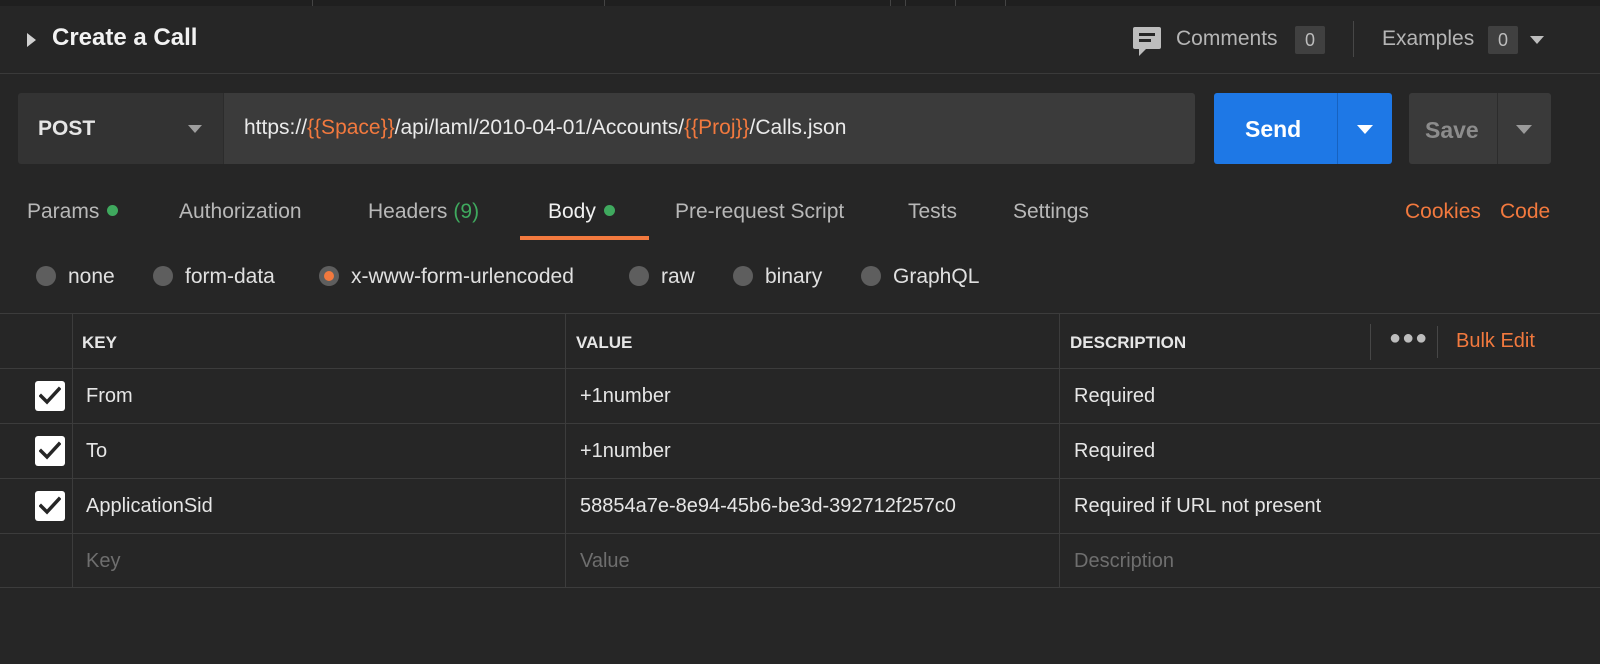  What do you see at coordinates (1495, 341) in the screenshot?
I see `bulk-edit-link: Bulk Edit` at bounding box center [1495, 341].